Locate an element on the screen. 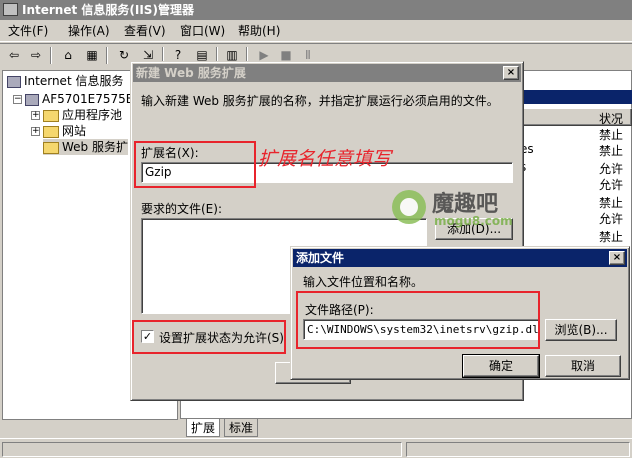 Image resolution: width=632 pixels, height=458 pixels. tree-item-web-service-extensions: Web 服务扩 is located at coordinates (85, 147).